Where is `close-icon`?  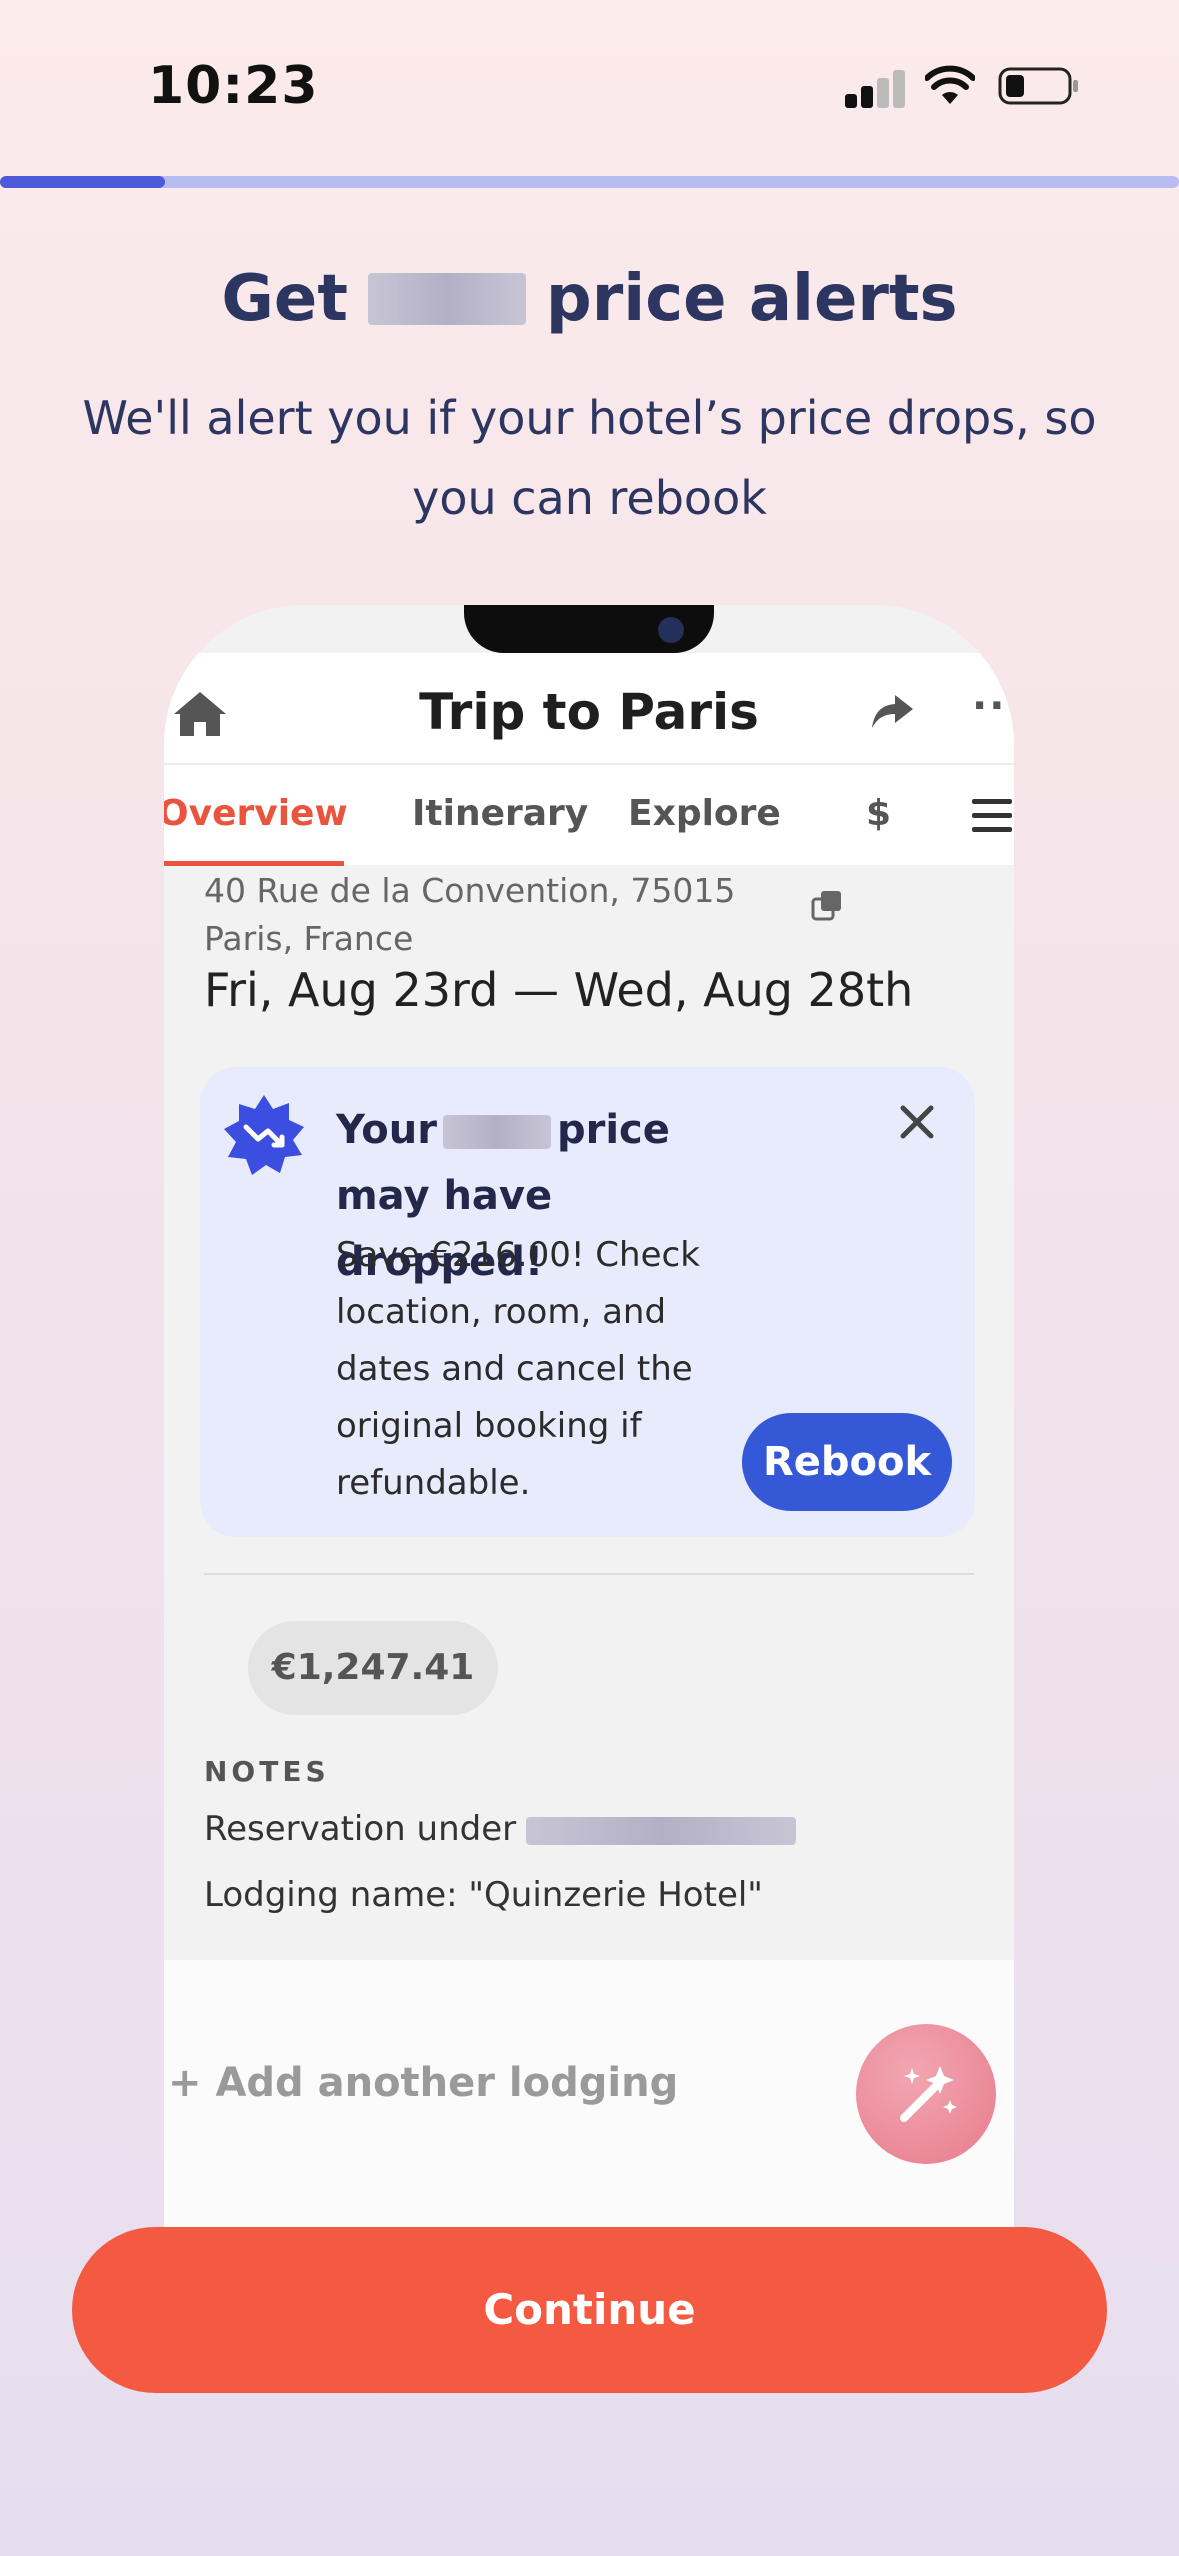 close-icon is located at coordinates (917, 1122).